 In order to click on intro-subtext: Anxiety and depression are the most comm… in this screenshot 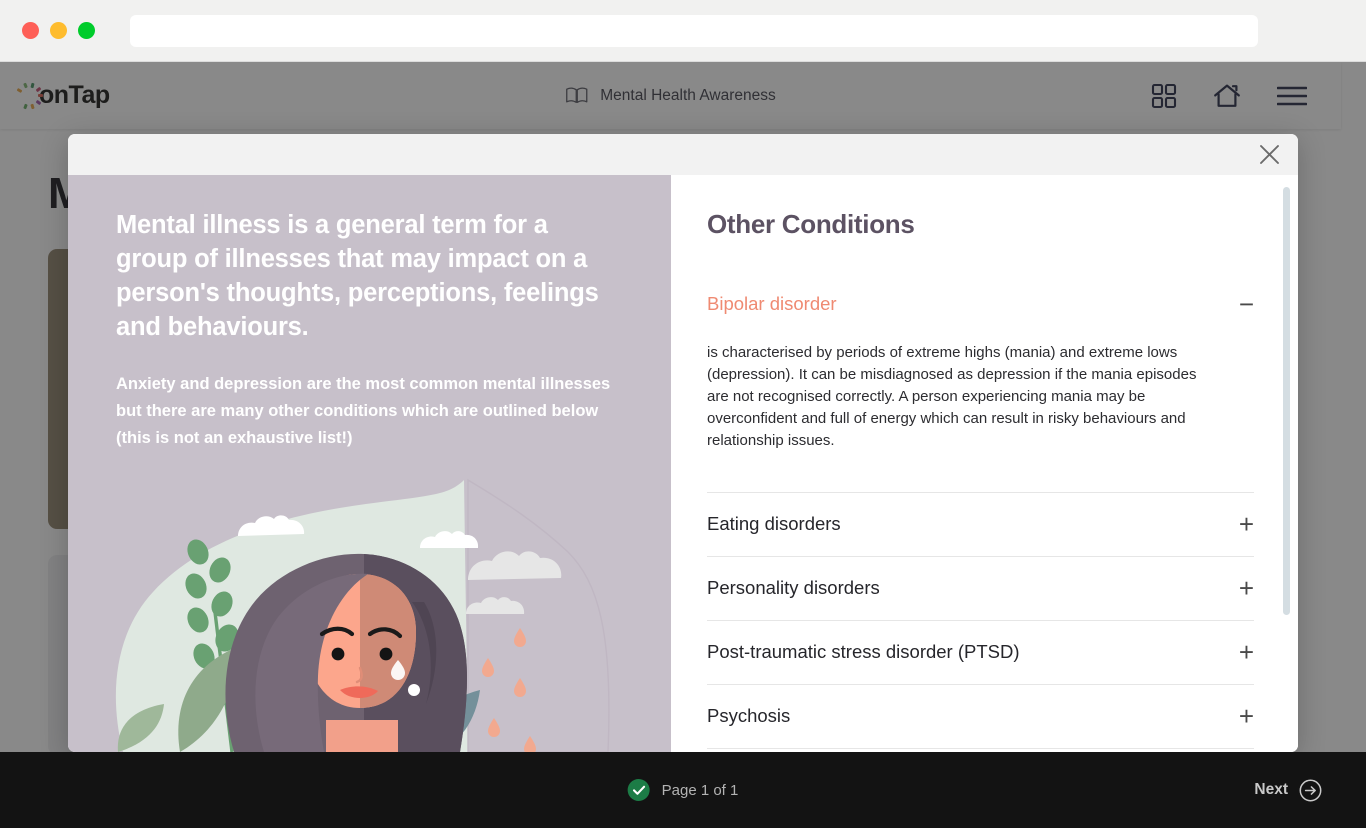, I will do `click(363, 411)`.